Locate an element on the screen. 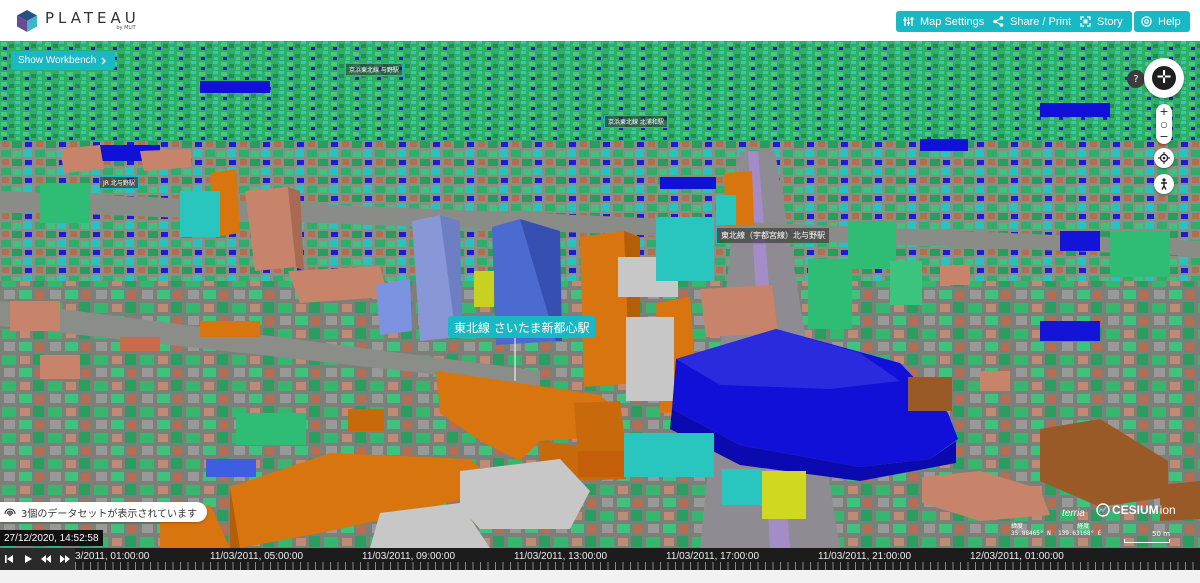 The image size is (1200, 583). distance-scale: 50 m is located at coordinates (1147, 536).